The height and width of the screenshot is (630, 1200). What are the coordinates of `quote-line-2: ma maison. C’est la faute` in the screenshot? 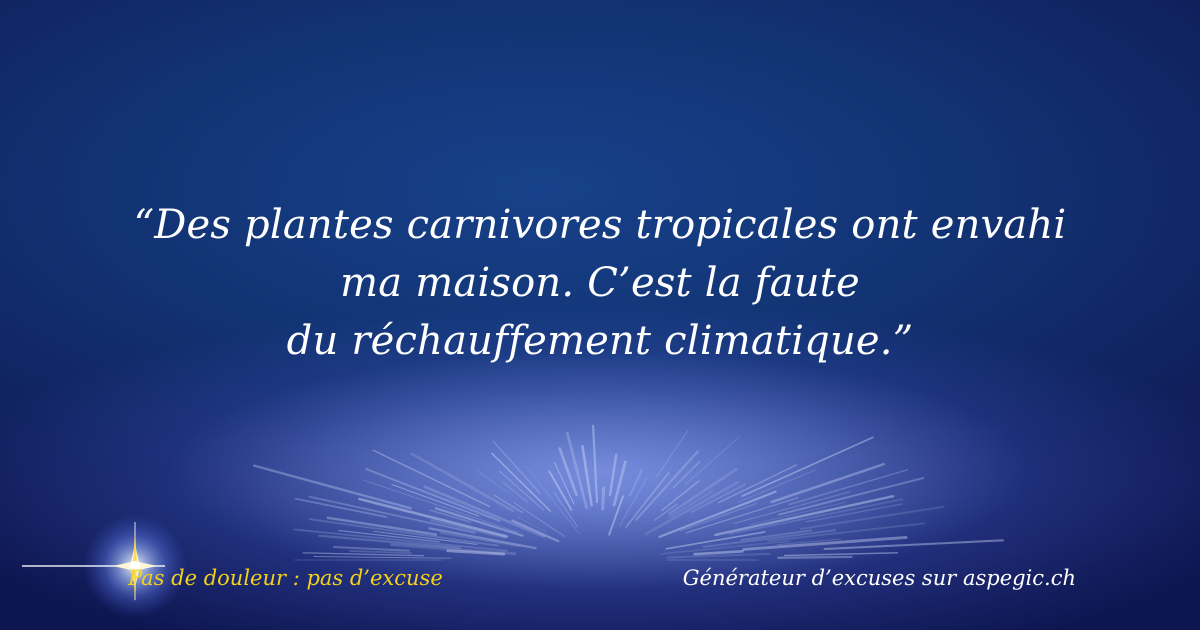 It's located at (600, 283).